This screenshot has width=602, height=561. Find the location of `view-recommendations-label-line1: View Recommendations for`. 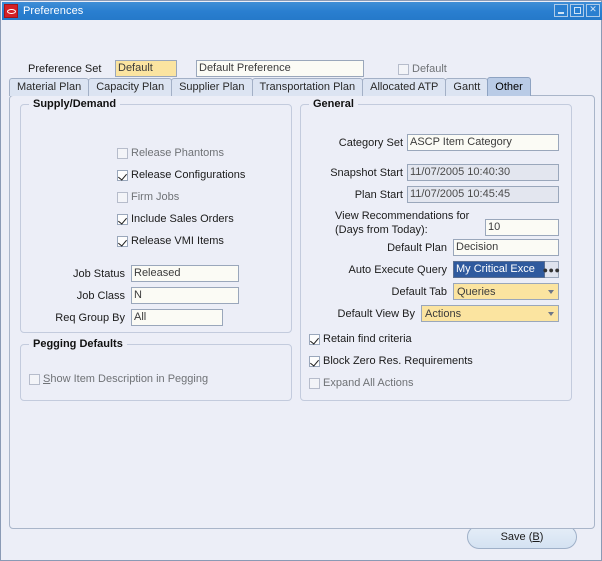

view-recommendations-label-line1: View Recommendations for is located at coordinates (402, 216).